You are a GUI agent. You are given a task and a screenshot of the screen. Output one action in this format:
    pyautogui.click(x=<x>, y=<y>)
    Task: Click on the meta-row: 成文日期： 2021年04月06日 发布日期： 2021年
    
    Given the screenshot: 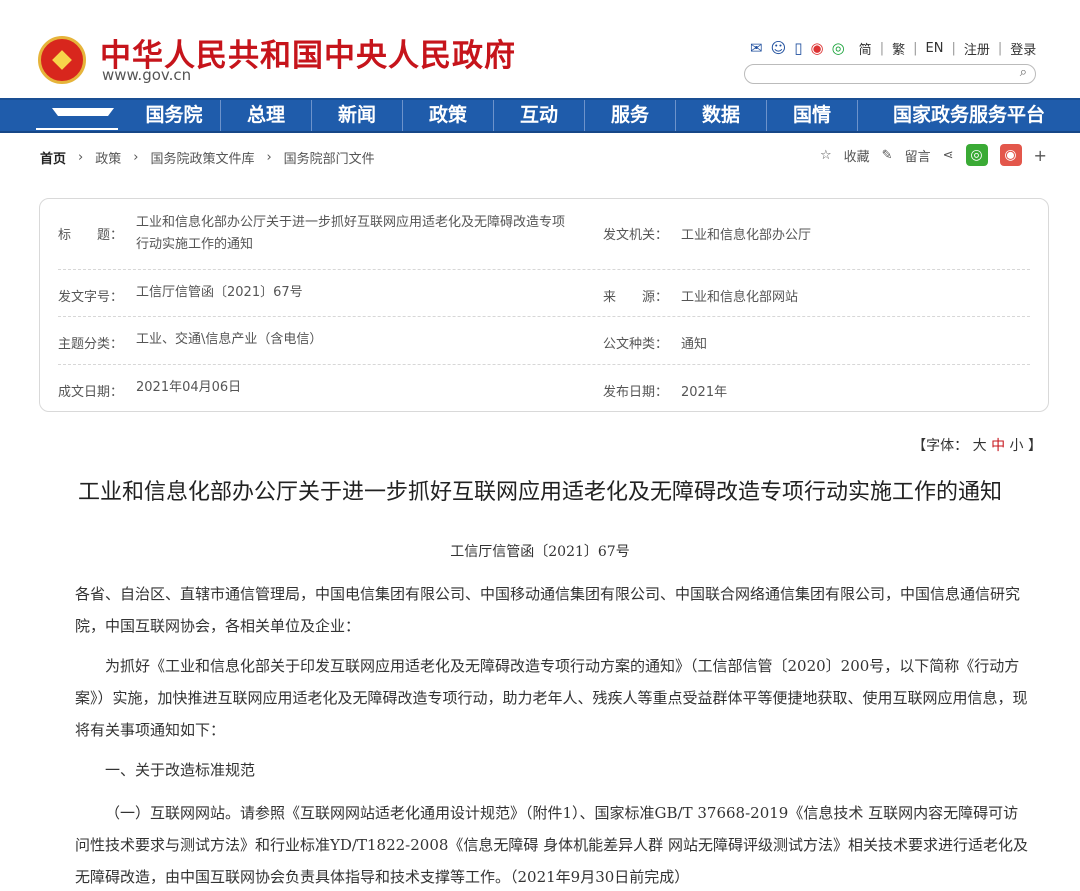 What is the action you would take?
    pyautogui.click(x=544, y=388)
    